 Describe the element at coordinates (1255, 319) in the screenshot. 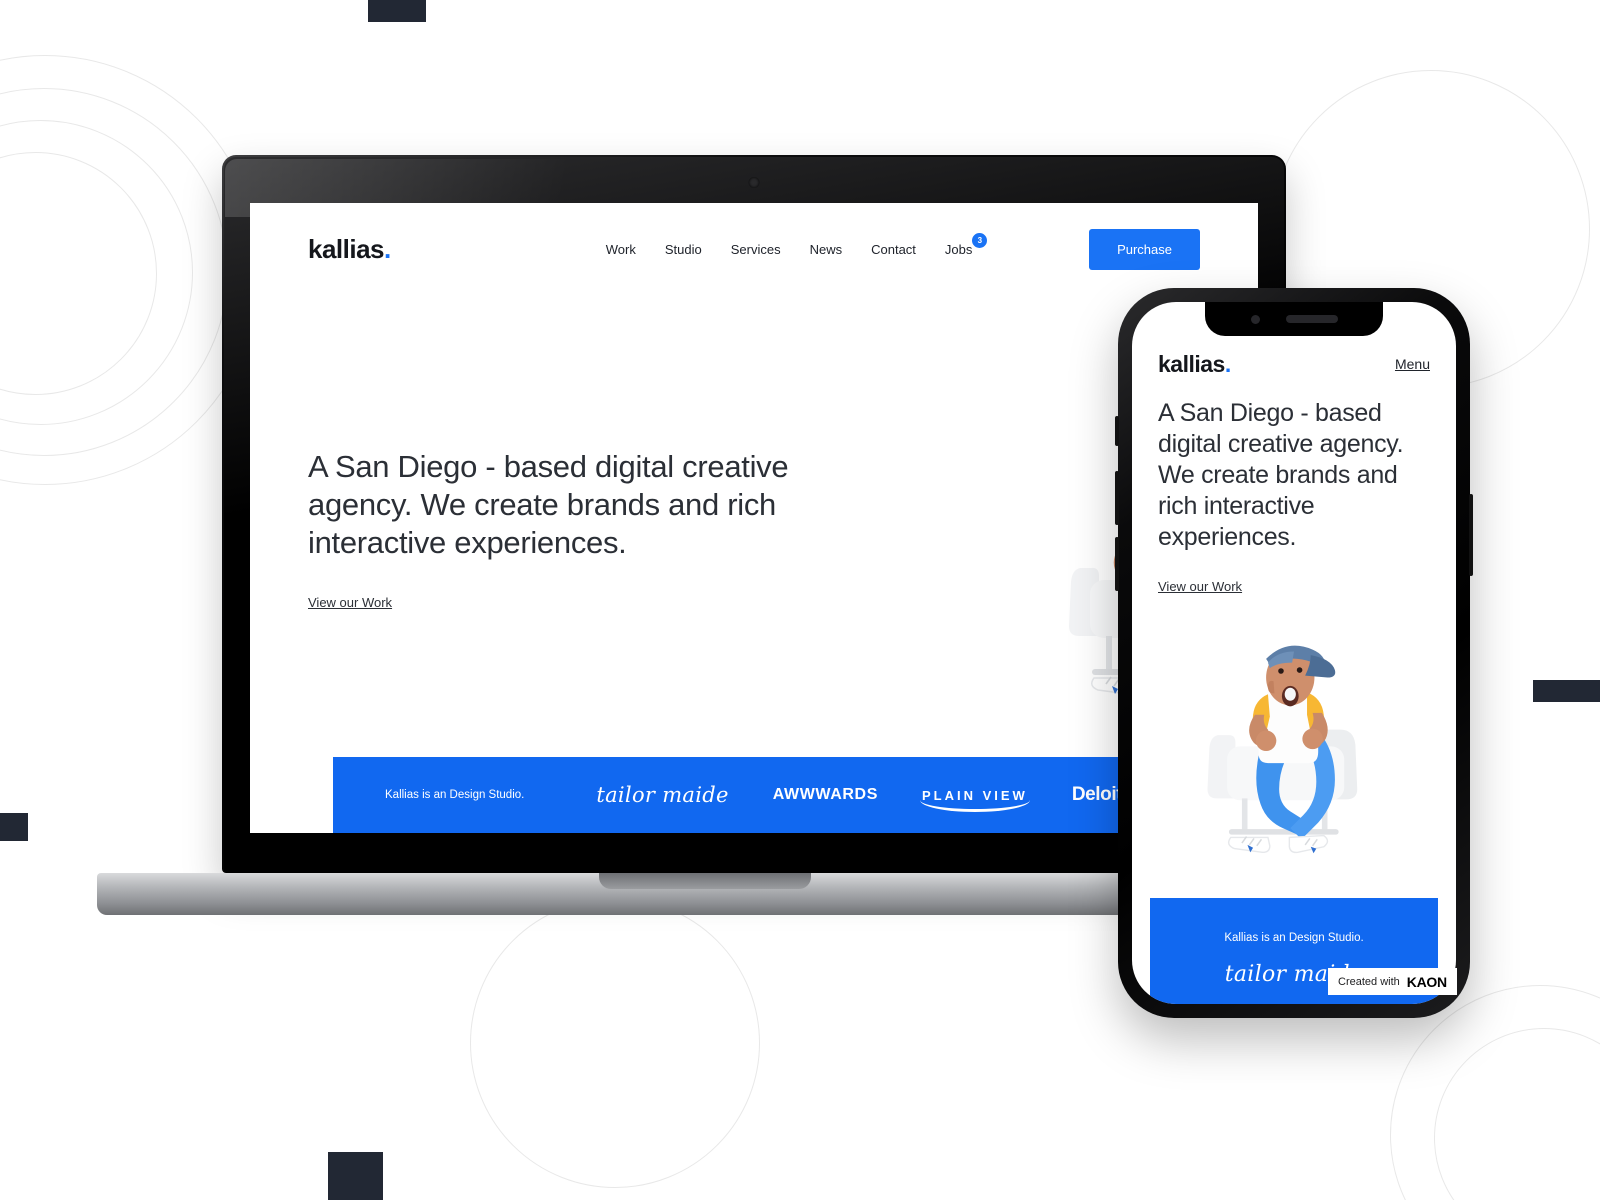

I see `front-camera-icon` at that location.